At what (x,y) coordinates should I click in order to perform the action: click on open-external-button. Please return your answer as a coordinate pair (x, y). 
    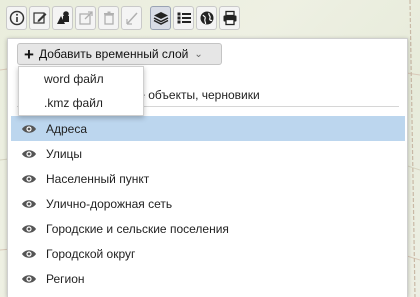
    Looking at the image, I should click on (85, 18).